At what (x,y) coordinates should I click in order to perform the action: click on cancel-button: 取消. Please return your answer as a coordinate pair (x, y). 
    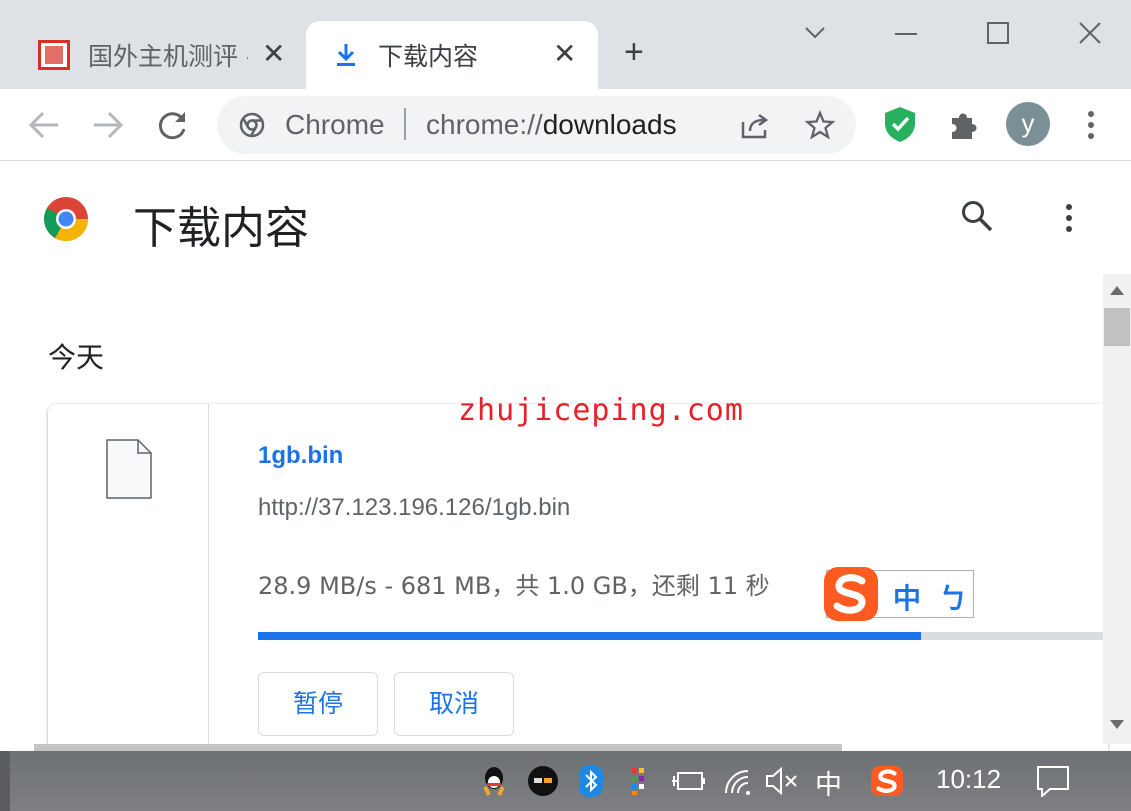
    Looking at the image, I should click on (454, 704).